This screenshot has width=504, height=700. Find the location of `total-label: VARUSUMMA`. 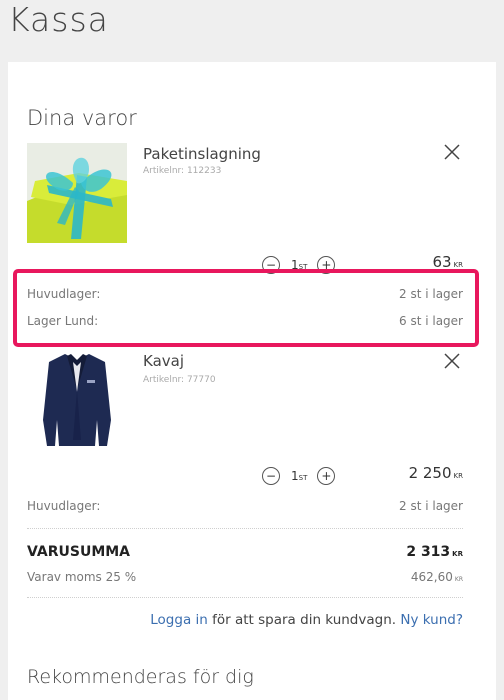

total-label: VARUSUMMA is located at coordinates (79, 552).